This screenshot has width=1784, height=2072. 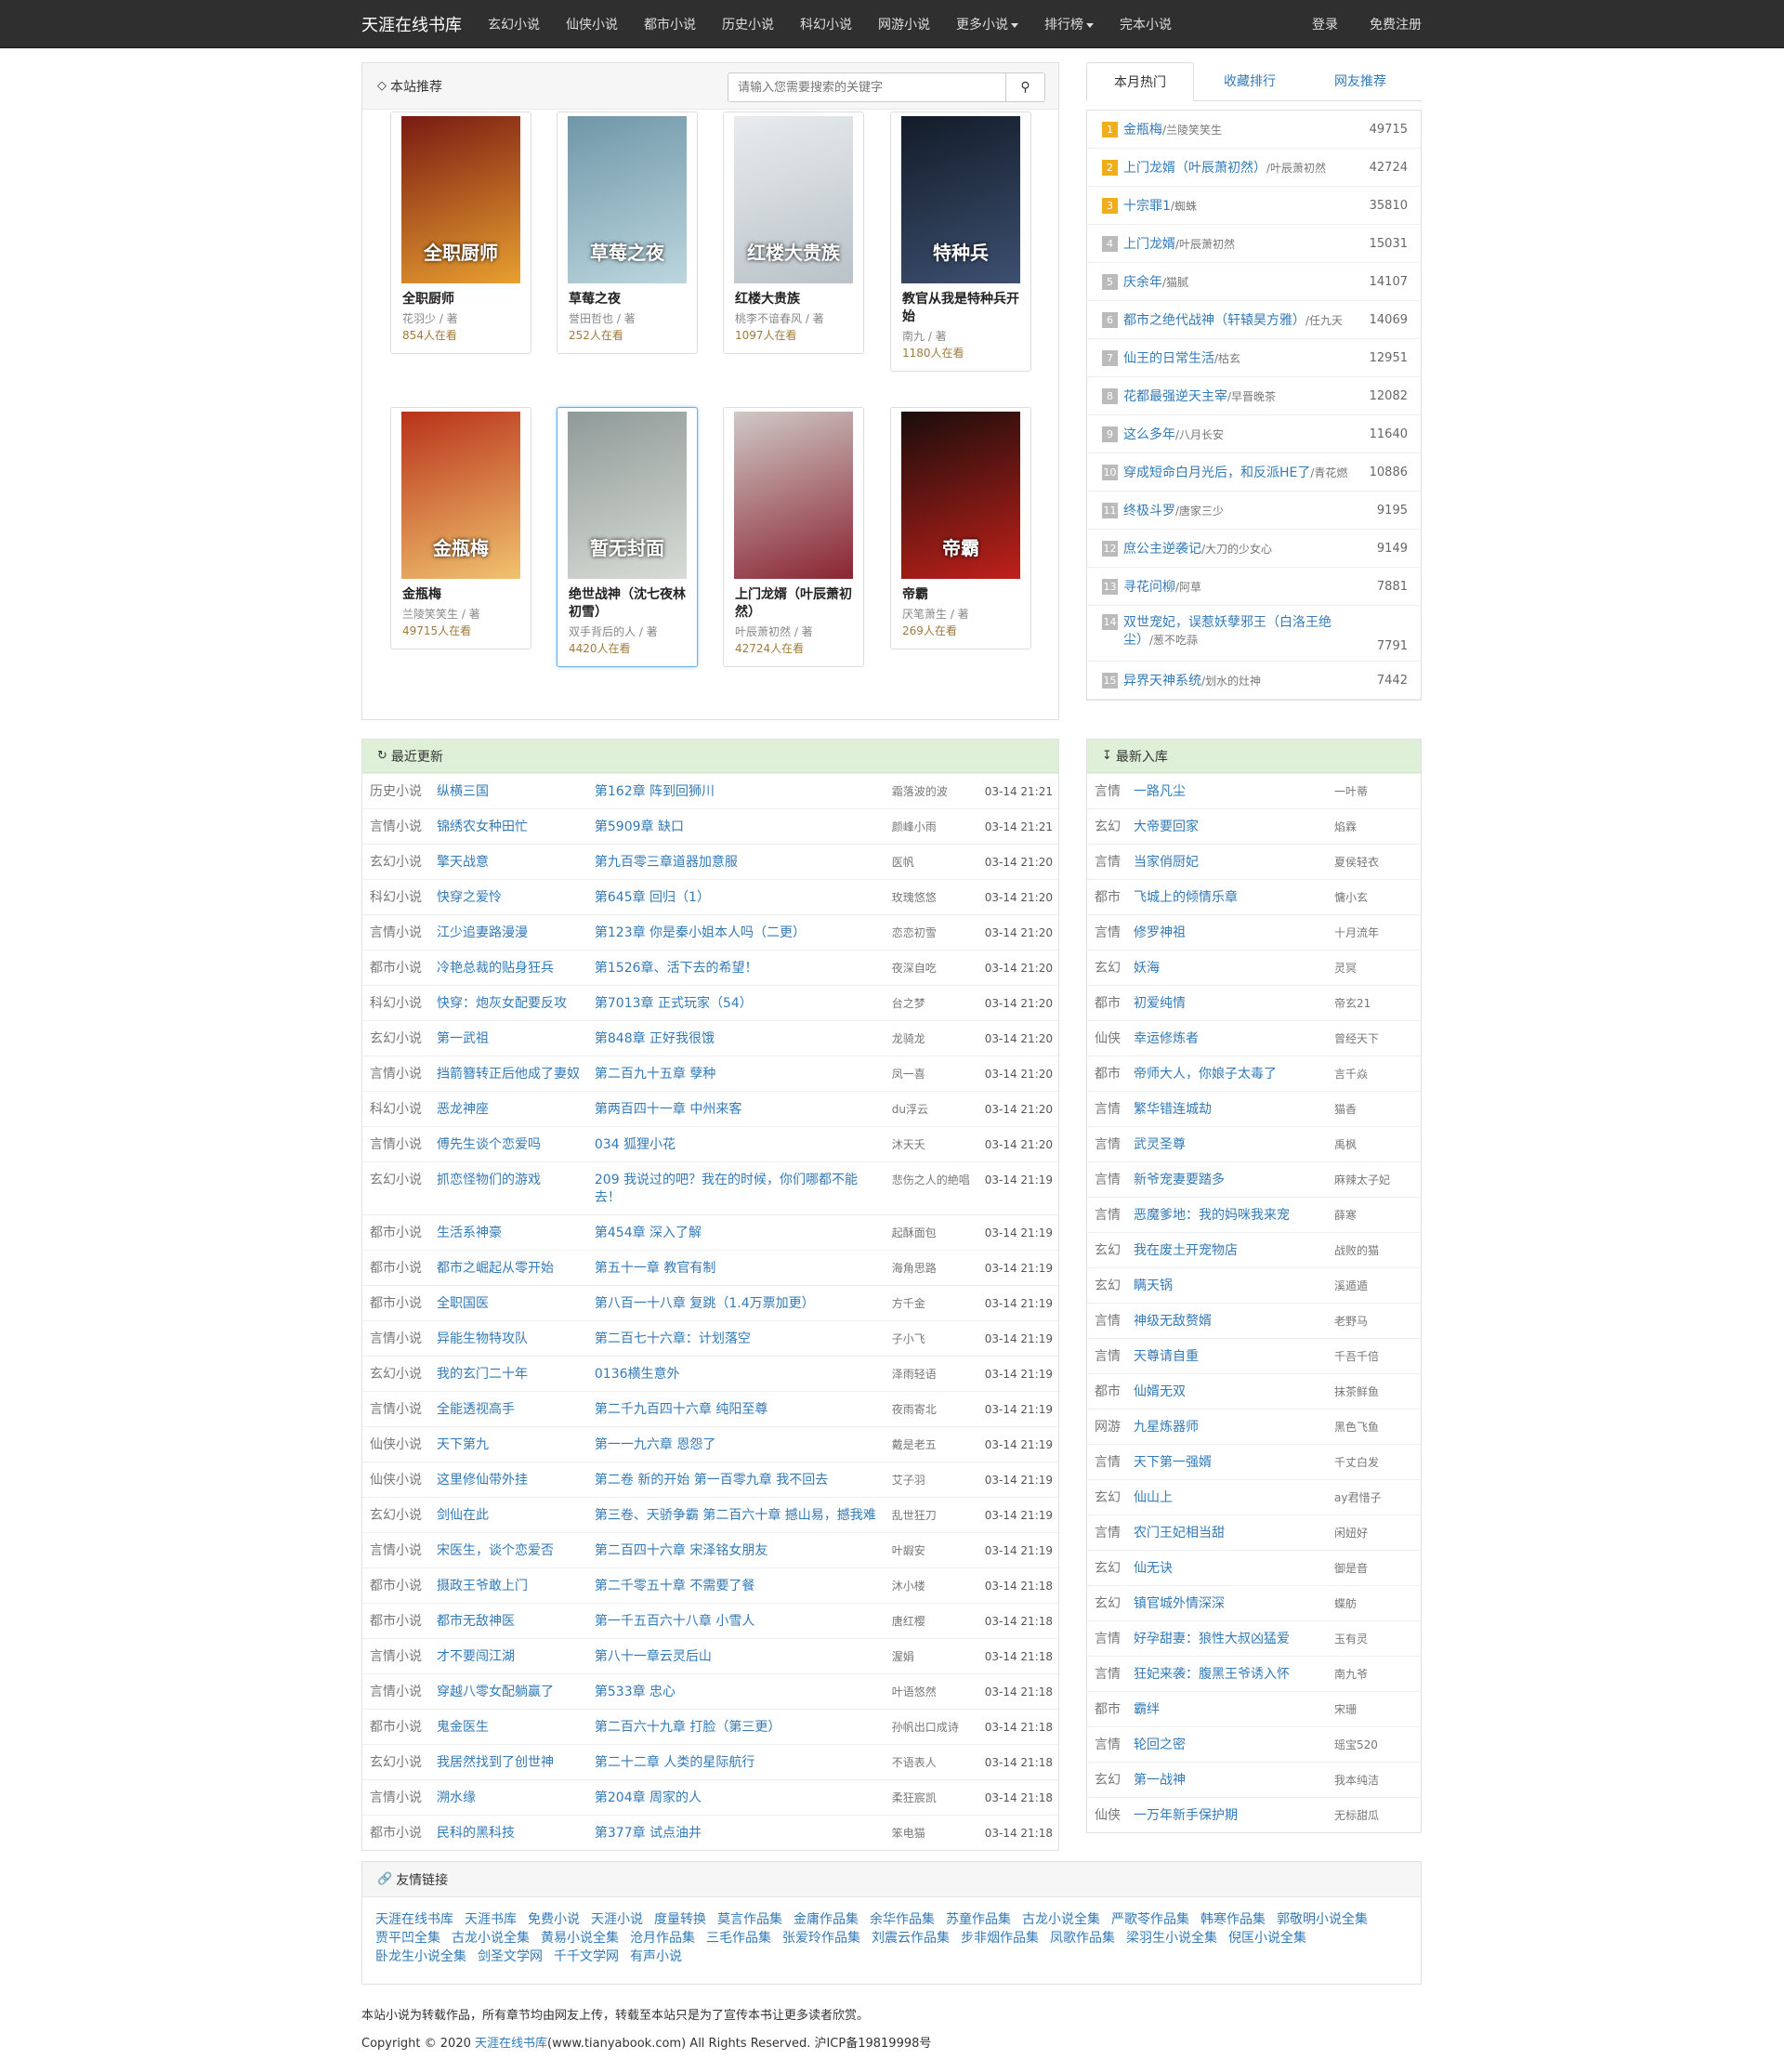 I want to click on book-title: 草莓之夜, so click(x=628, y=299).